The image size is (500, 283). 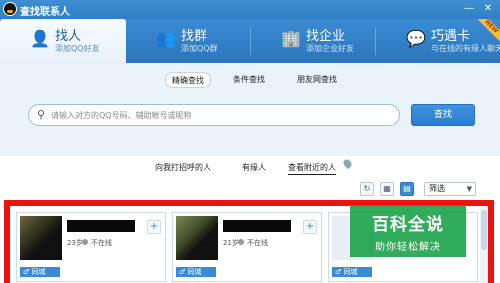 What do you see at coordinates (488, 9) in the screenshot?
I see `close-button: ✕` at bounding box center [488, 9].